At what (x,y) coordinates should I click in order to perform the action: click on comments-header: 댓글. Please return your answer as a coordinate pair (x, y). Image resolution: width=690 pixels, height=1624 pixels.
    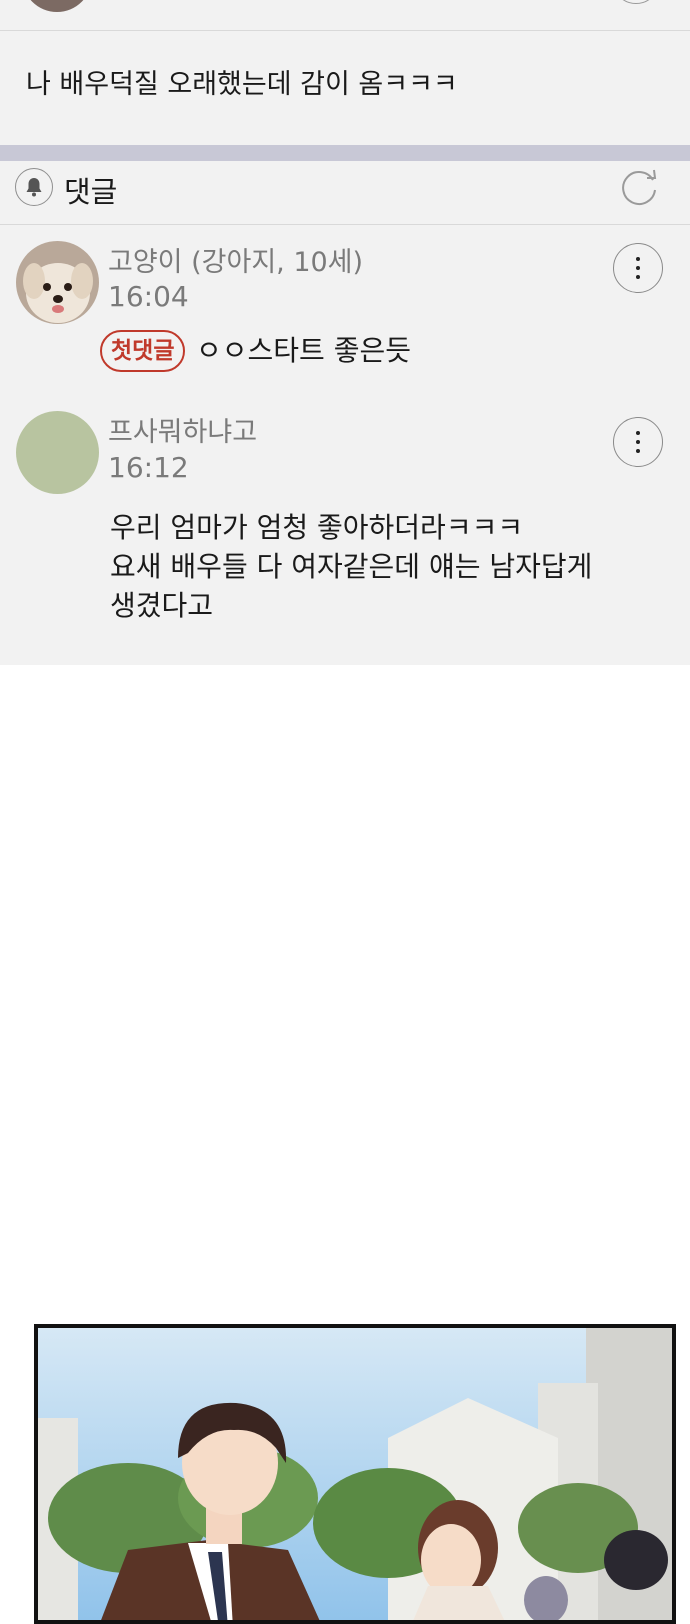
    Looking at the image, I should click on (345, 193).